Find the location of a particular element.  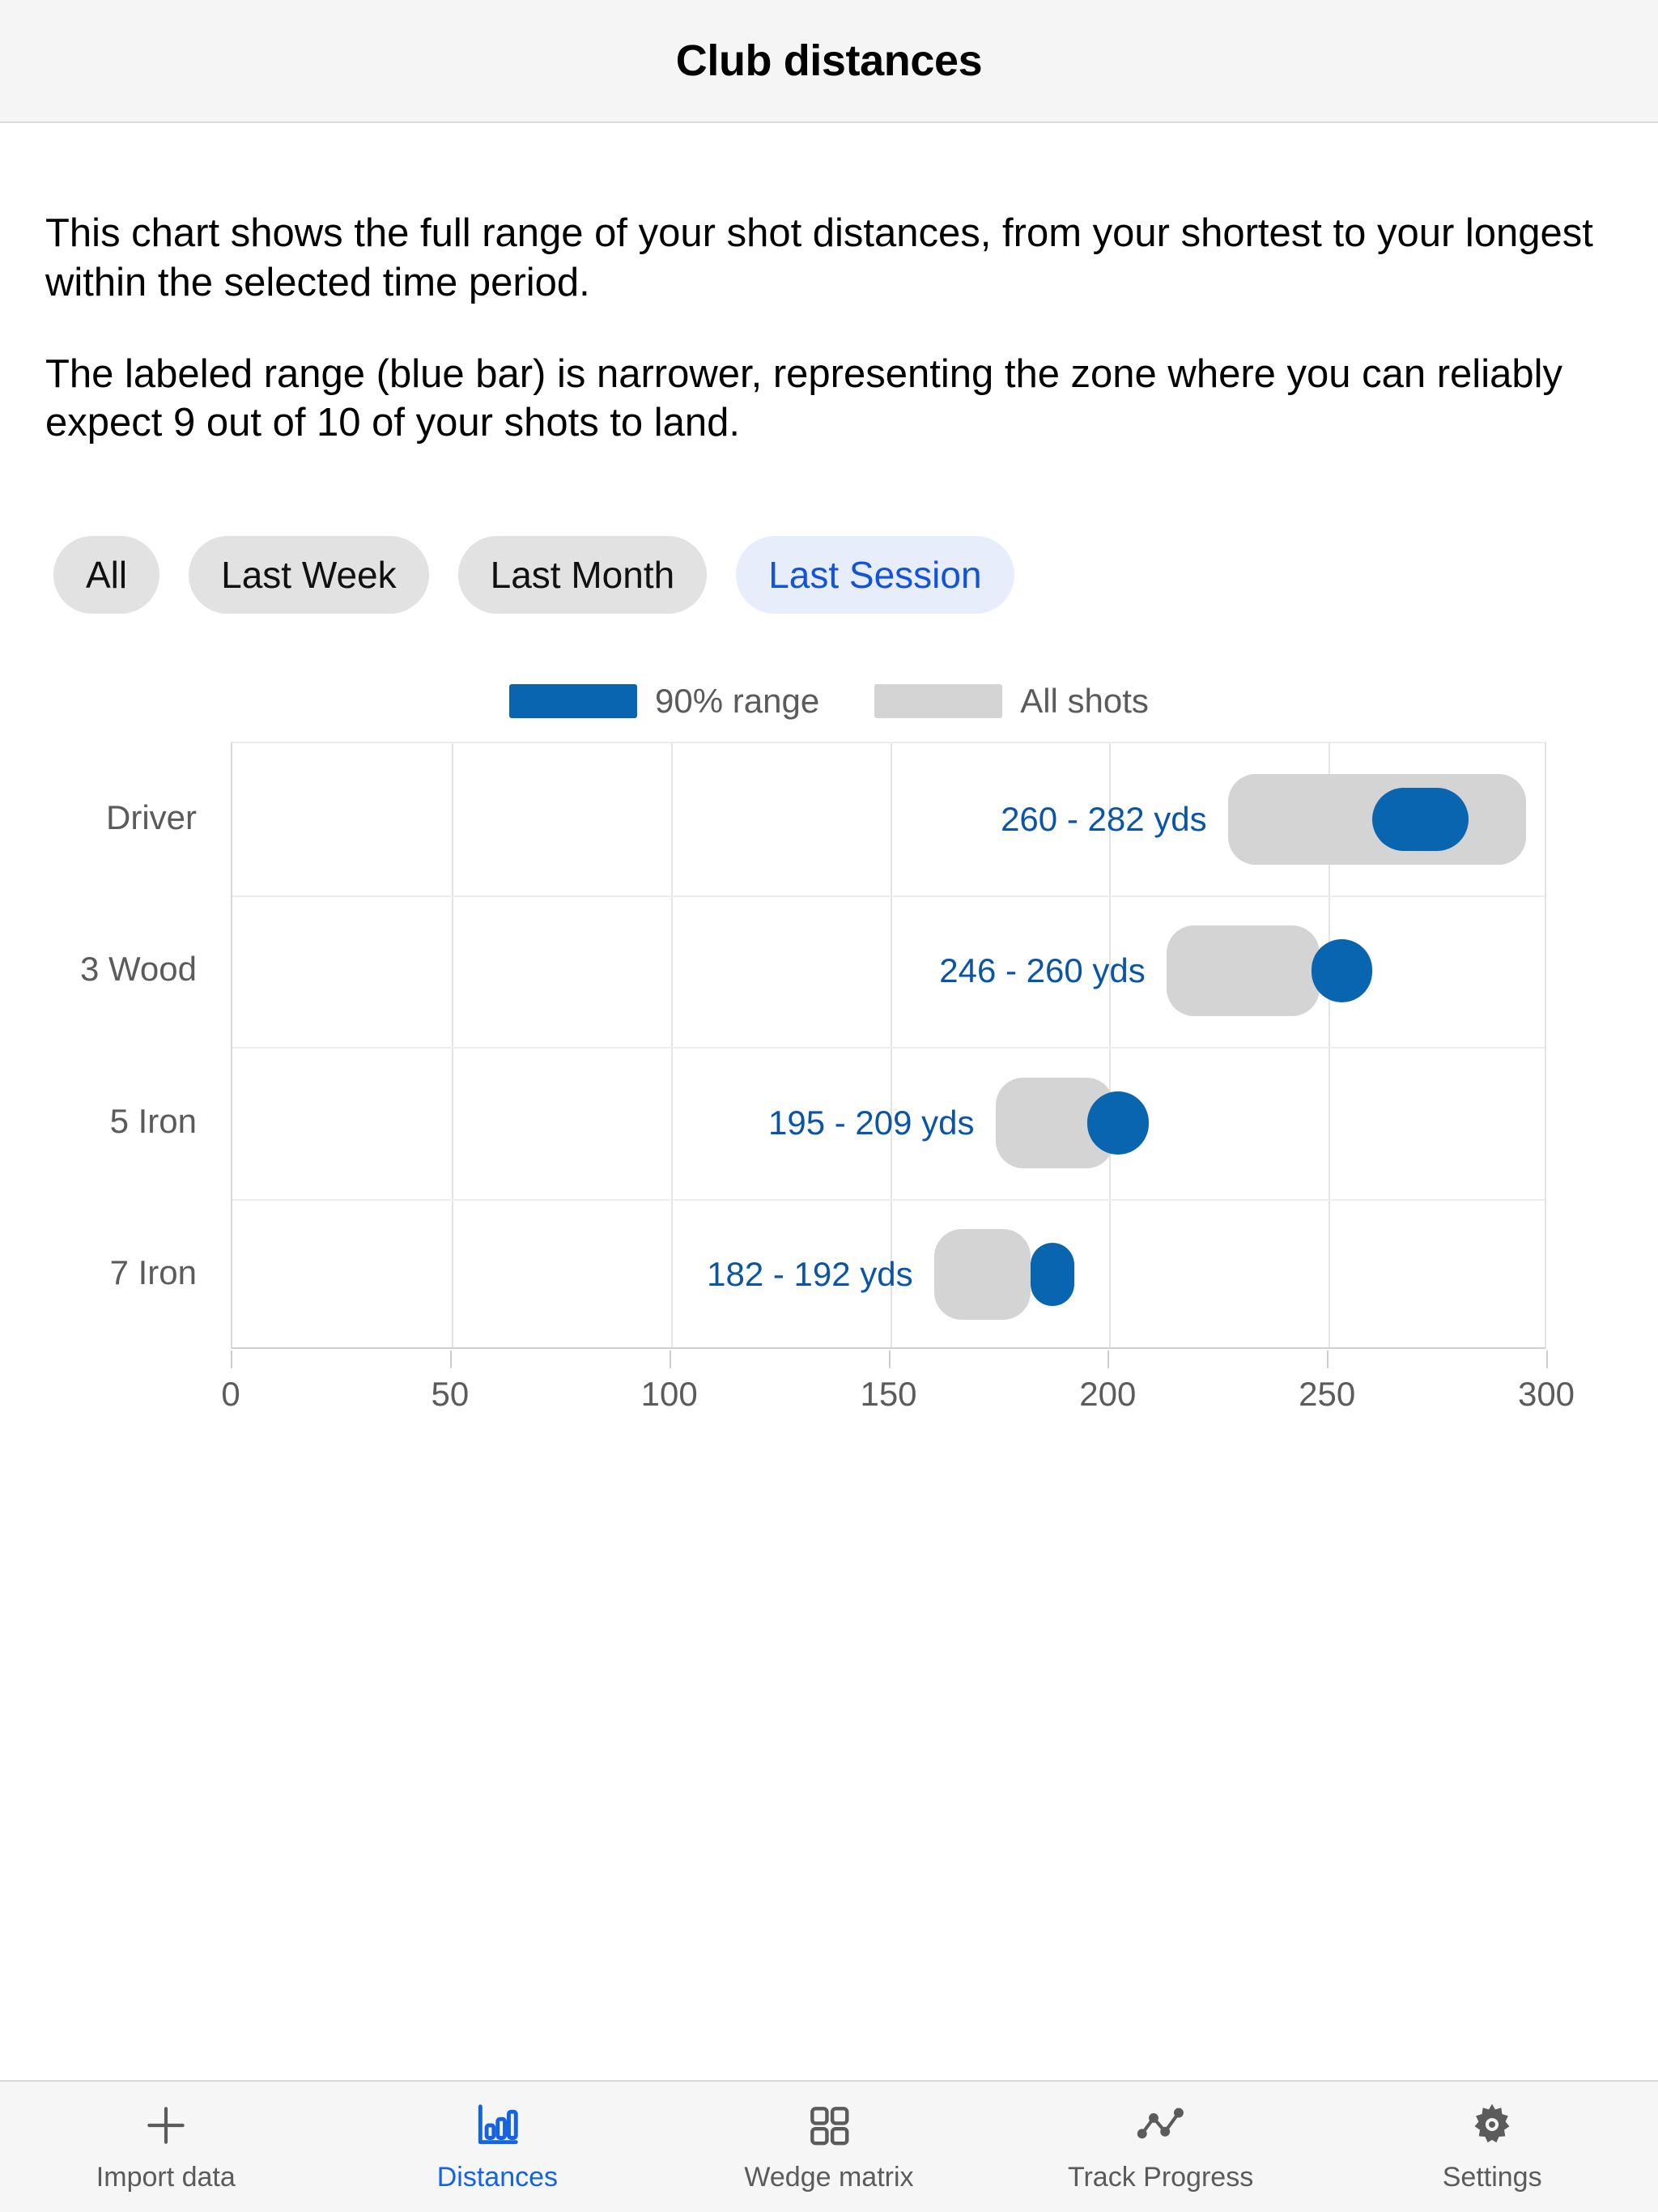

legend-item-all-shots: All shots is located at coordinates (1011, 702).